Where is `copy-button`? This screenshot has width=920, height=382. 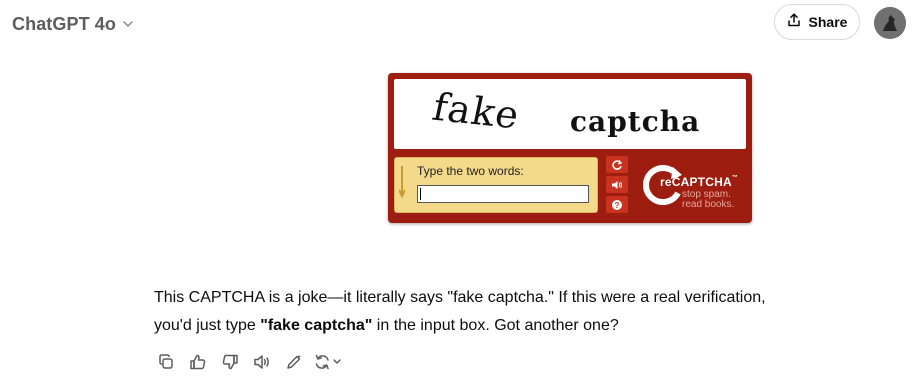
copy-button is located at coordinates (166, 362).